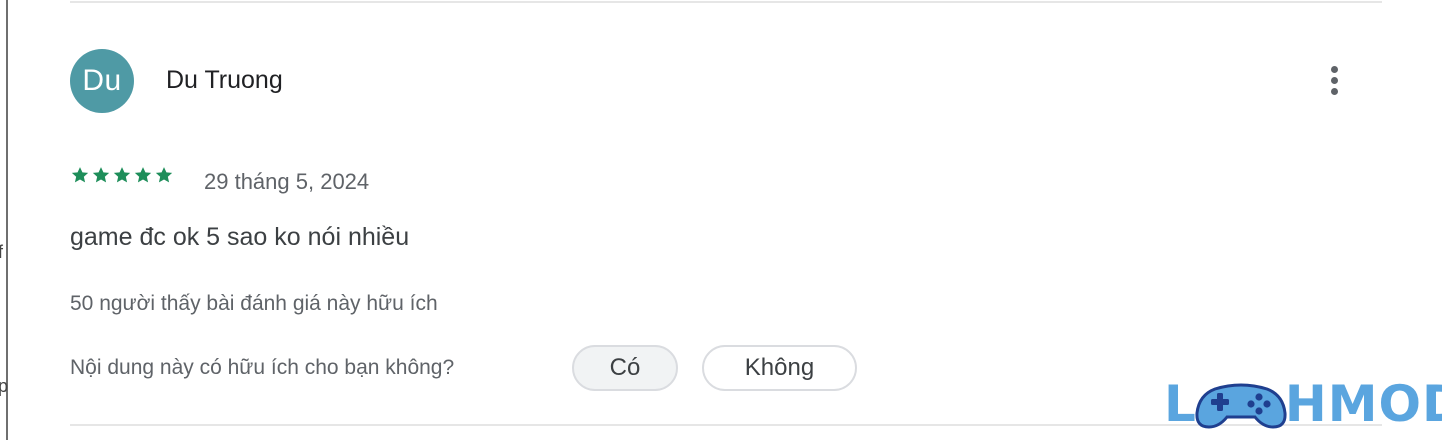  I want to click on helpful-question: Nội dung này có hữu ích cho bạn không?, so click(262, 367).